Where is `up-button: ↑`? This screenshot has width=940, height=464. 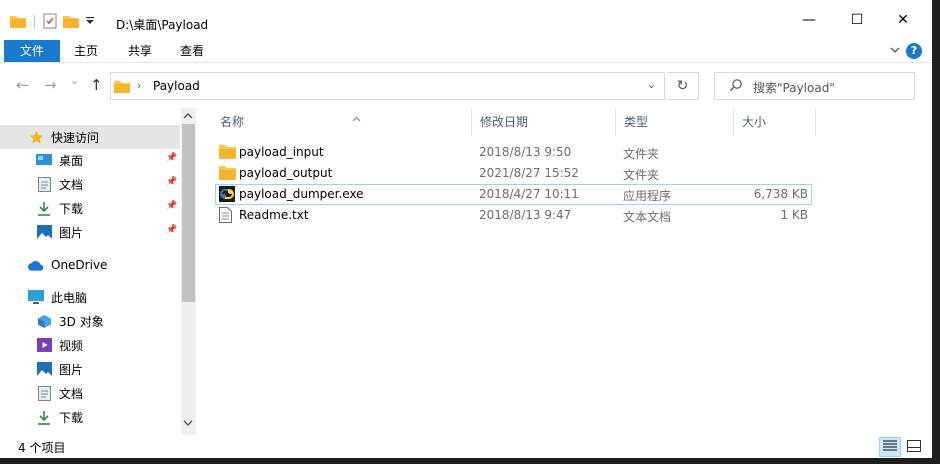
up-button: ↑ is located at coordinates (96, 85).